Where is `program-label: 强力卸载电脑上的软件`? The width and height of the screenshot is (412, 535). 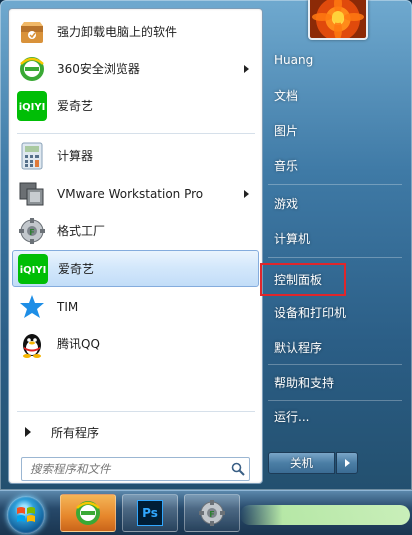
program-label: 强力卸载电脑上的软件 is located at coordinates (117, 32).